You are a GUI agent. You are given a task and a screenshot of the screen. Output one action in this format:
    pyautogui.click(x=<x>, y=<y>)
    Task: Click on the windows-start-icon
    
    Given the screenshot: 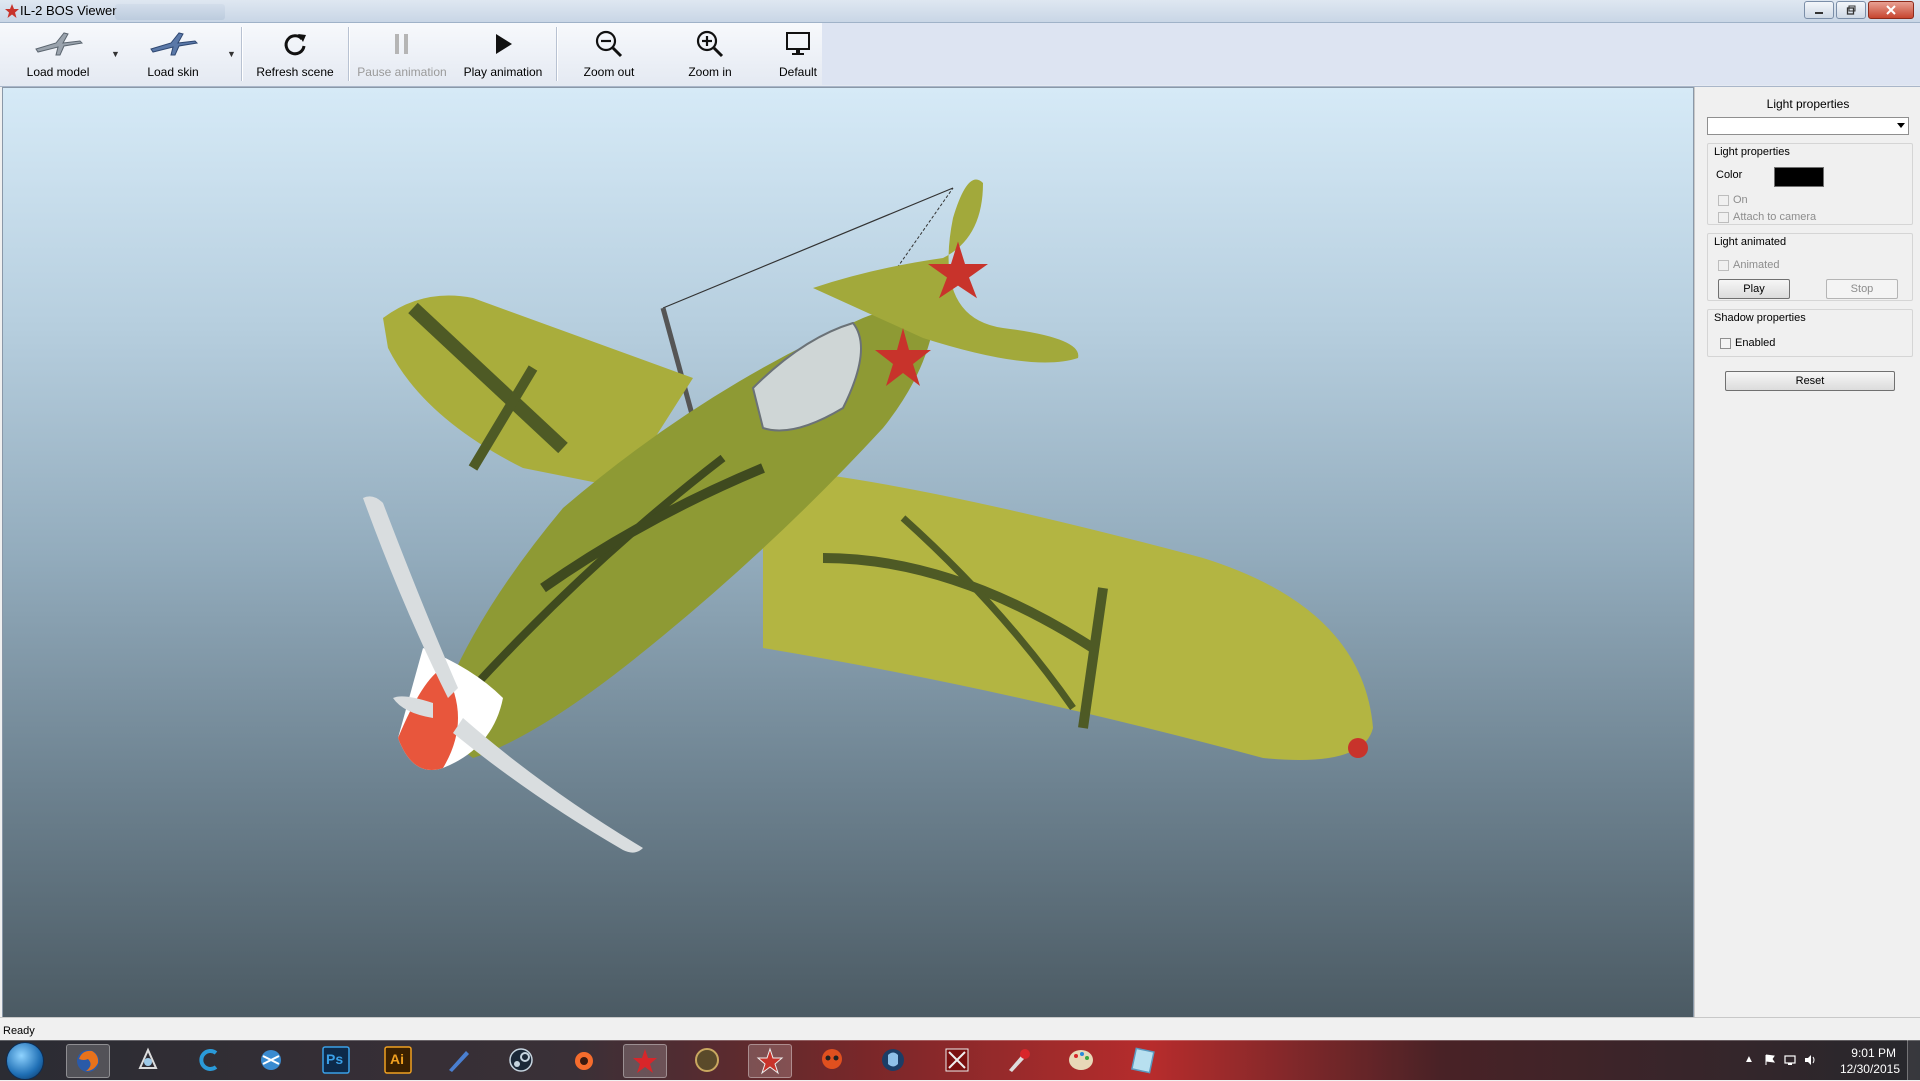 What is the action you would take?
    pyautogui.click(x=25, y=1061)
    